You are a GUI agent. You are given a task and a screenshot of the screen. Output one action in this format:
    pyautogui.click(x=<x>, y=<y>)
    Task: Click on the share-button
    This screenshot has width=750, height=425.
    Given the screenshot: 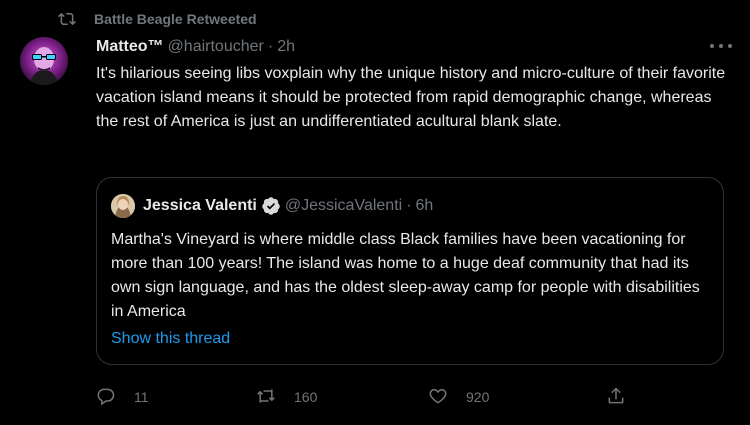 What is the action you would take?
    pyautogui.click(x=616, y=397)
    